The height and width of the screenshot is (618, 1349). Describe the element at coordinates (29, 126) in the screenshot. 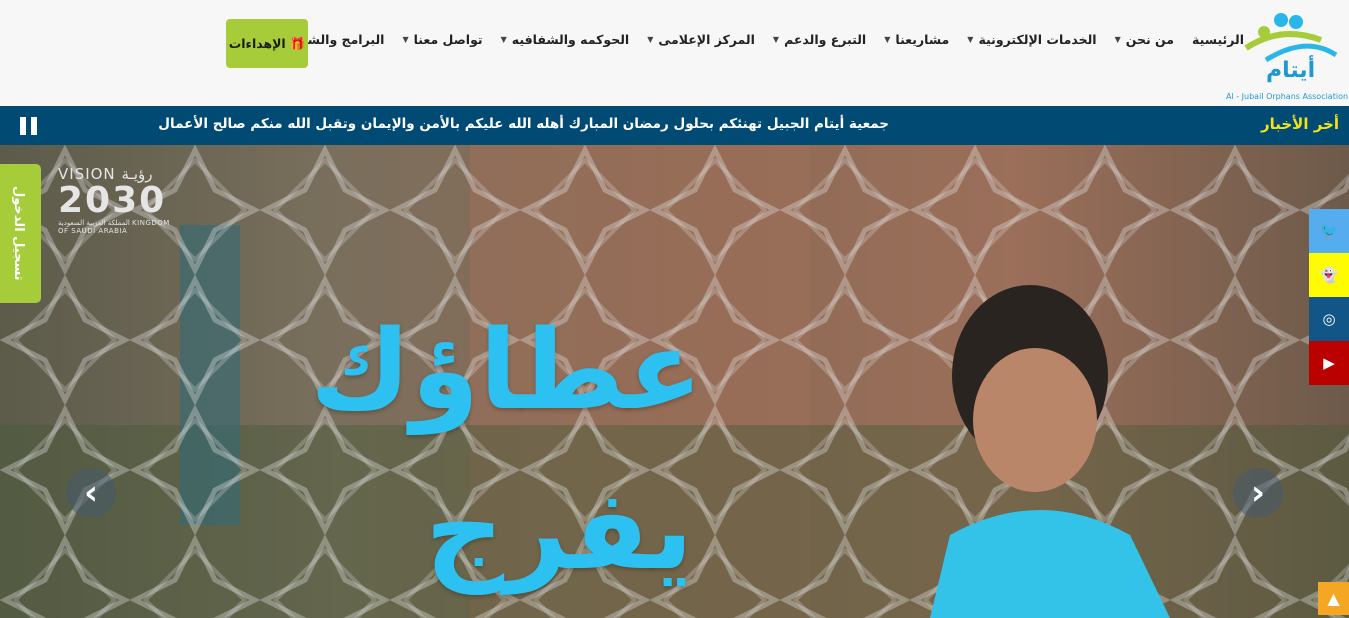

I see `pause-button` at that location.